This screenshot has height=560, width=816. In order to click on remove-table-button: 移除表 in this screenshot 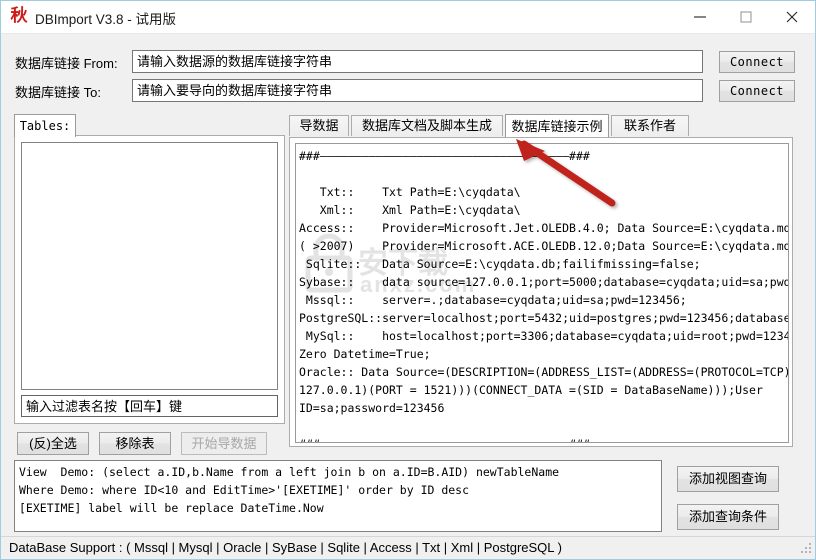, I will do `click(135, 443)`.